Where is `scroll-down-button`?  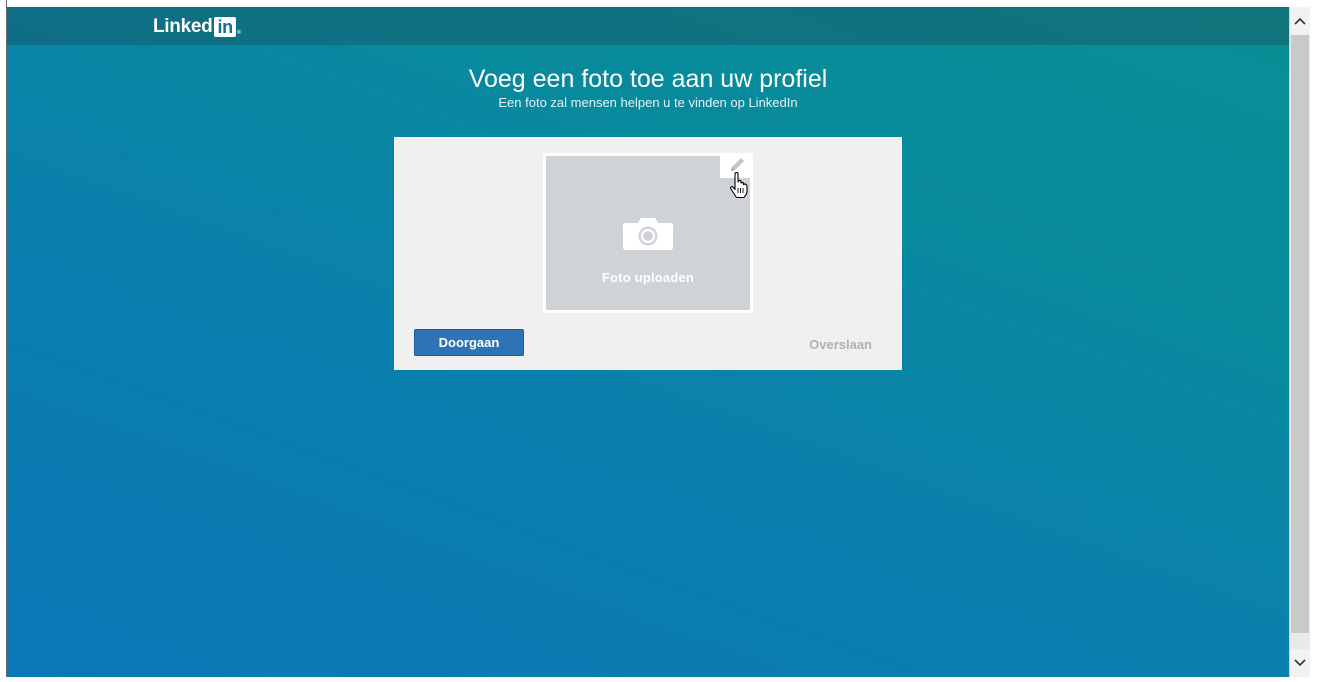
scroll-down-button is located at coordinates (1300, 663).